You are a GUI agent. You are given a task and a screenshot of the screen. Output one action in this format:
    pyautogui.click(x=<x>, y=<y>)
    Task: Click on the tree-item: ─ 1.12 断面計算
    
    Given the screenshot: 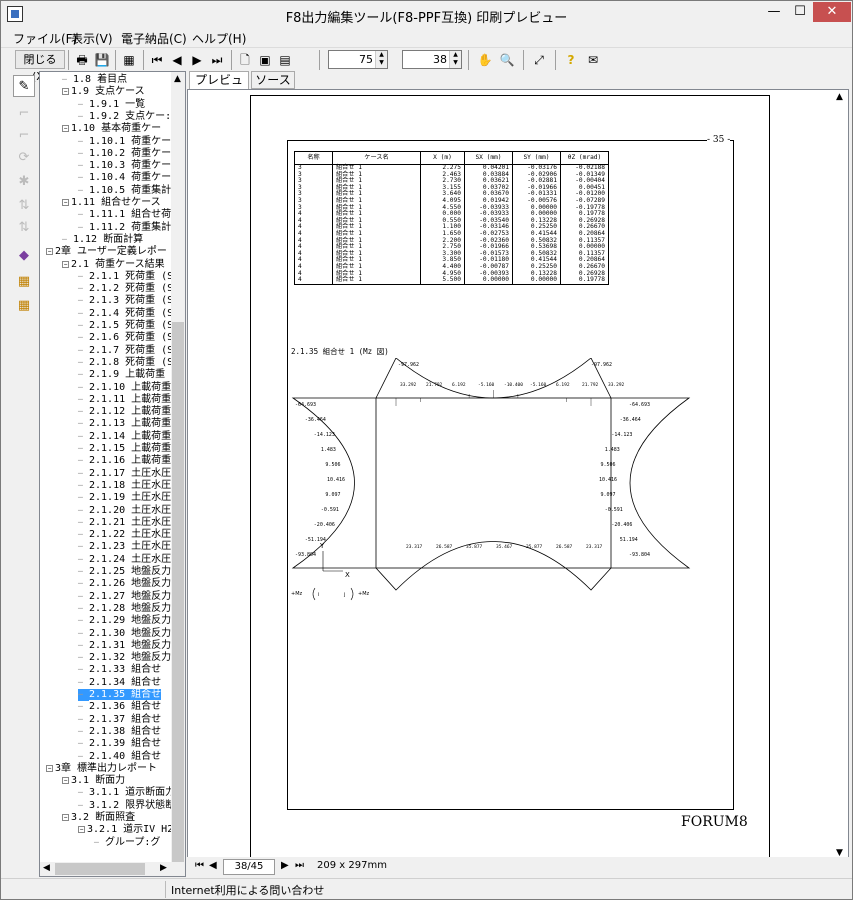 What is the action you would take?
    pyautogui.click(x=102, y=240)
    